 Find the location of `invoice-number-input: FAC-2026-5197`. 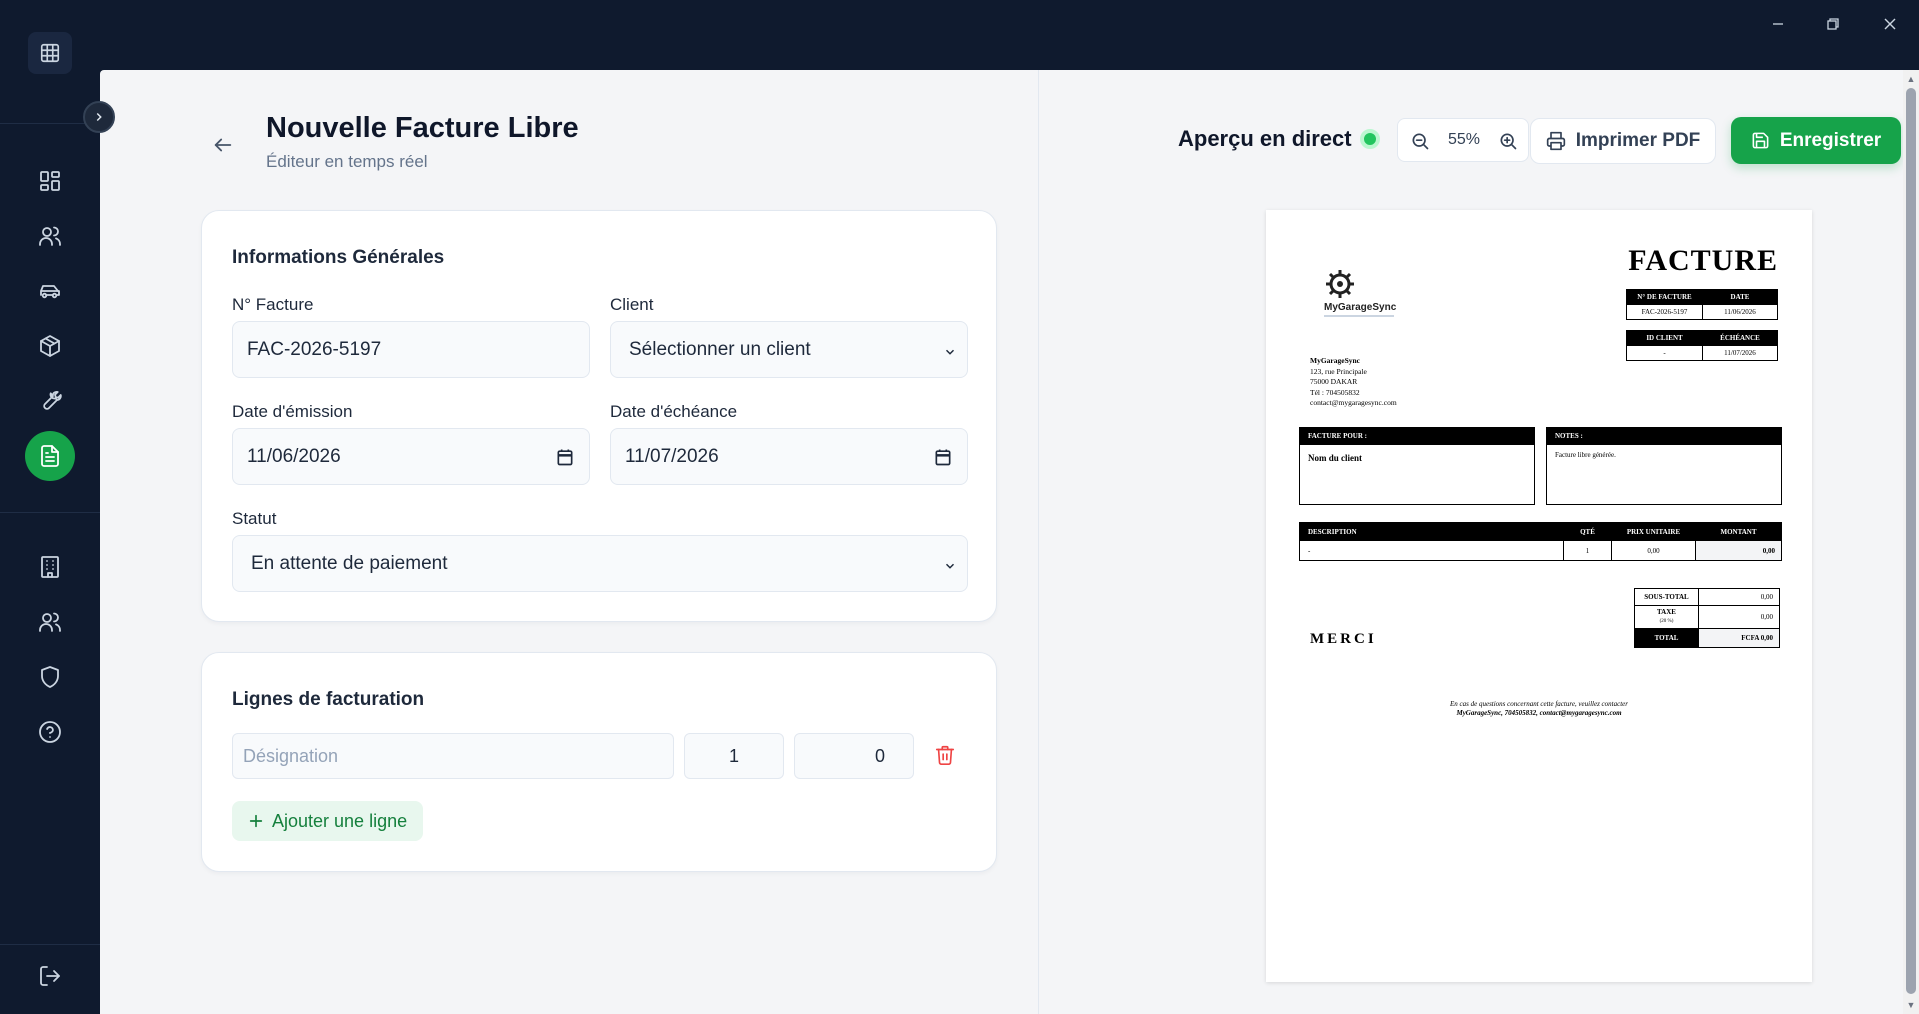

invoice-number-input: FAC-2026-5197 is located at coordinates (411, 349).